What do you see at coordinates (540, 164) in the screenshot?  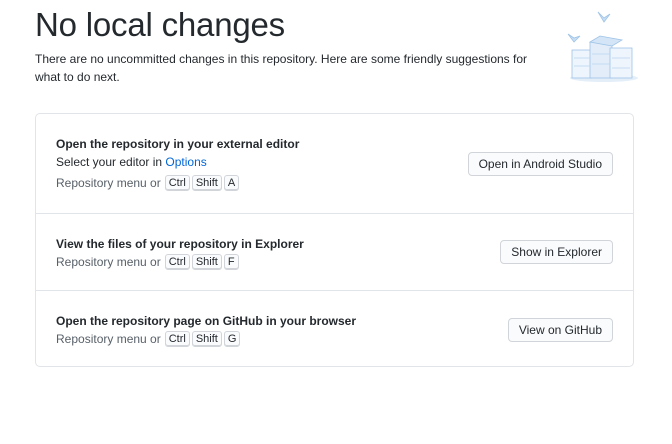 I see `open-in-editor-button: Open in Android Studio` at bounding box center [540, 164].